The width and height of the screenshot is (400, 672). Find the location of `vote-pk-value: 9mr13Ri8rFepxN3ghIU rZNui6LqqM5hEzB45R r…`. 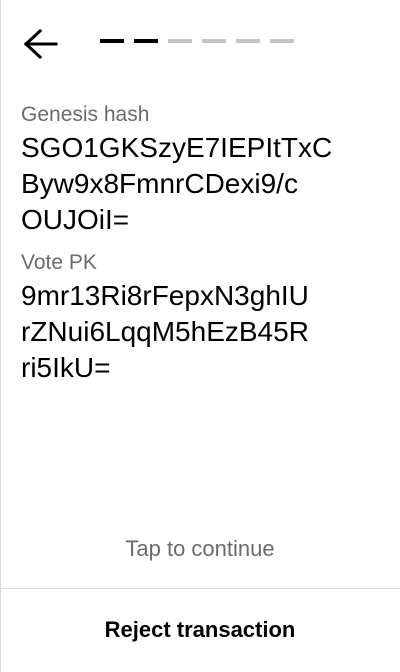

vote-pk-value: 9mr13Ri8rFepxN3ghIU rZNui6LqqM5hEzB45R r… is located at coordinates (203, 332).